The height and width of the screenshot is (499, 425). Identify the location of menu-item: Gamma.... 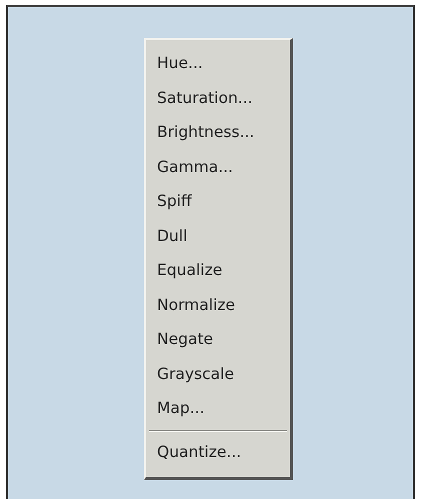
(218, 167).